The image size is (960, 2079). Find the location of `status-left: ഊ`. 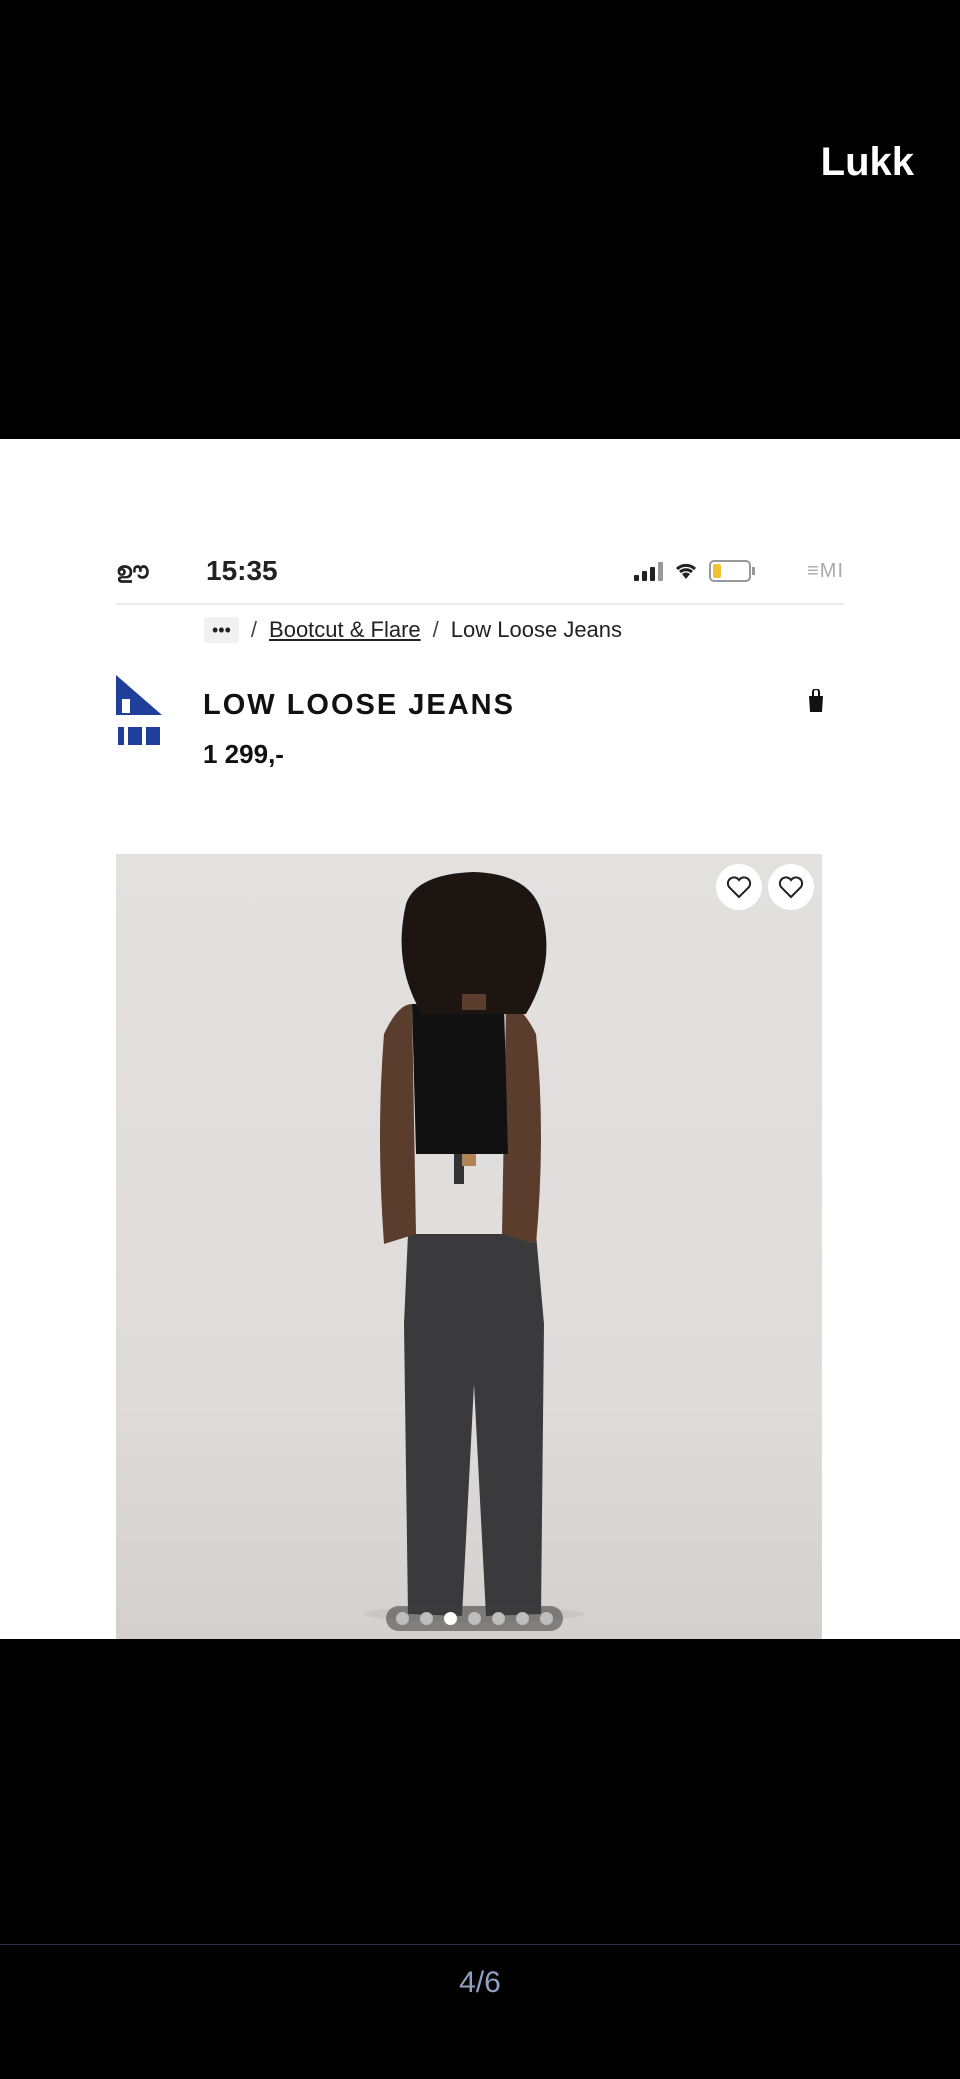

status-left: ഊ is located at coordinates (132, 570).